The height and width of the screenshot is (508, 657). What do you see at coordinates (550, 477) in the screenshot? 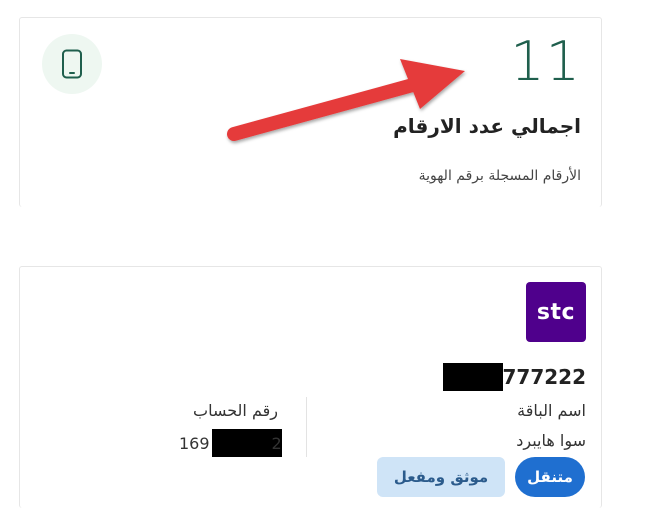
I see `roaming-badge: متنقل` at bounding box center [550, 477].